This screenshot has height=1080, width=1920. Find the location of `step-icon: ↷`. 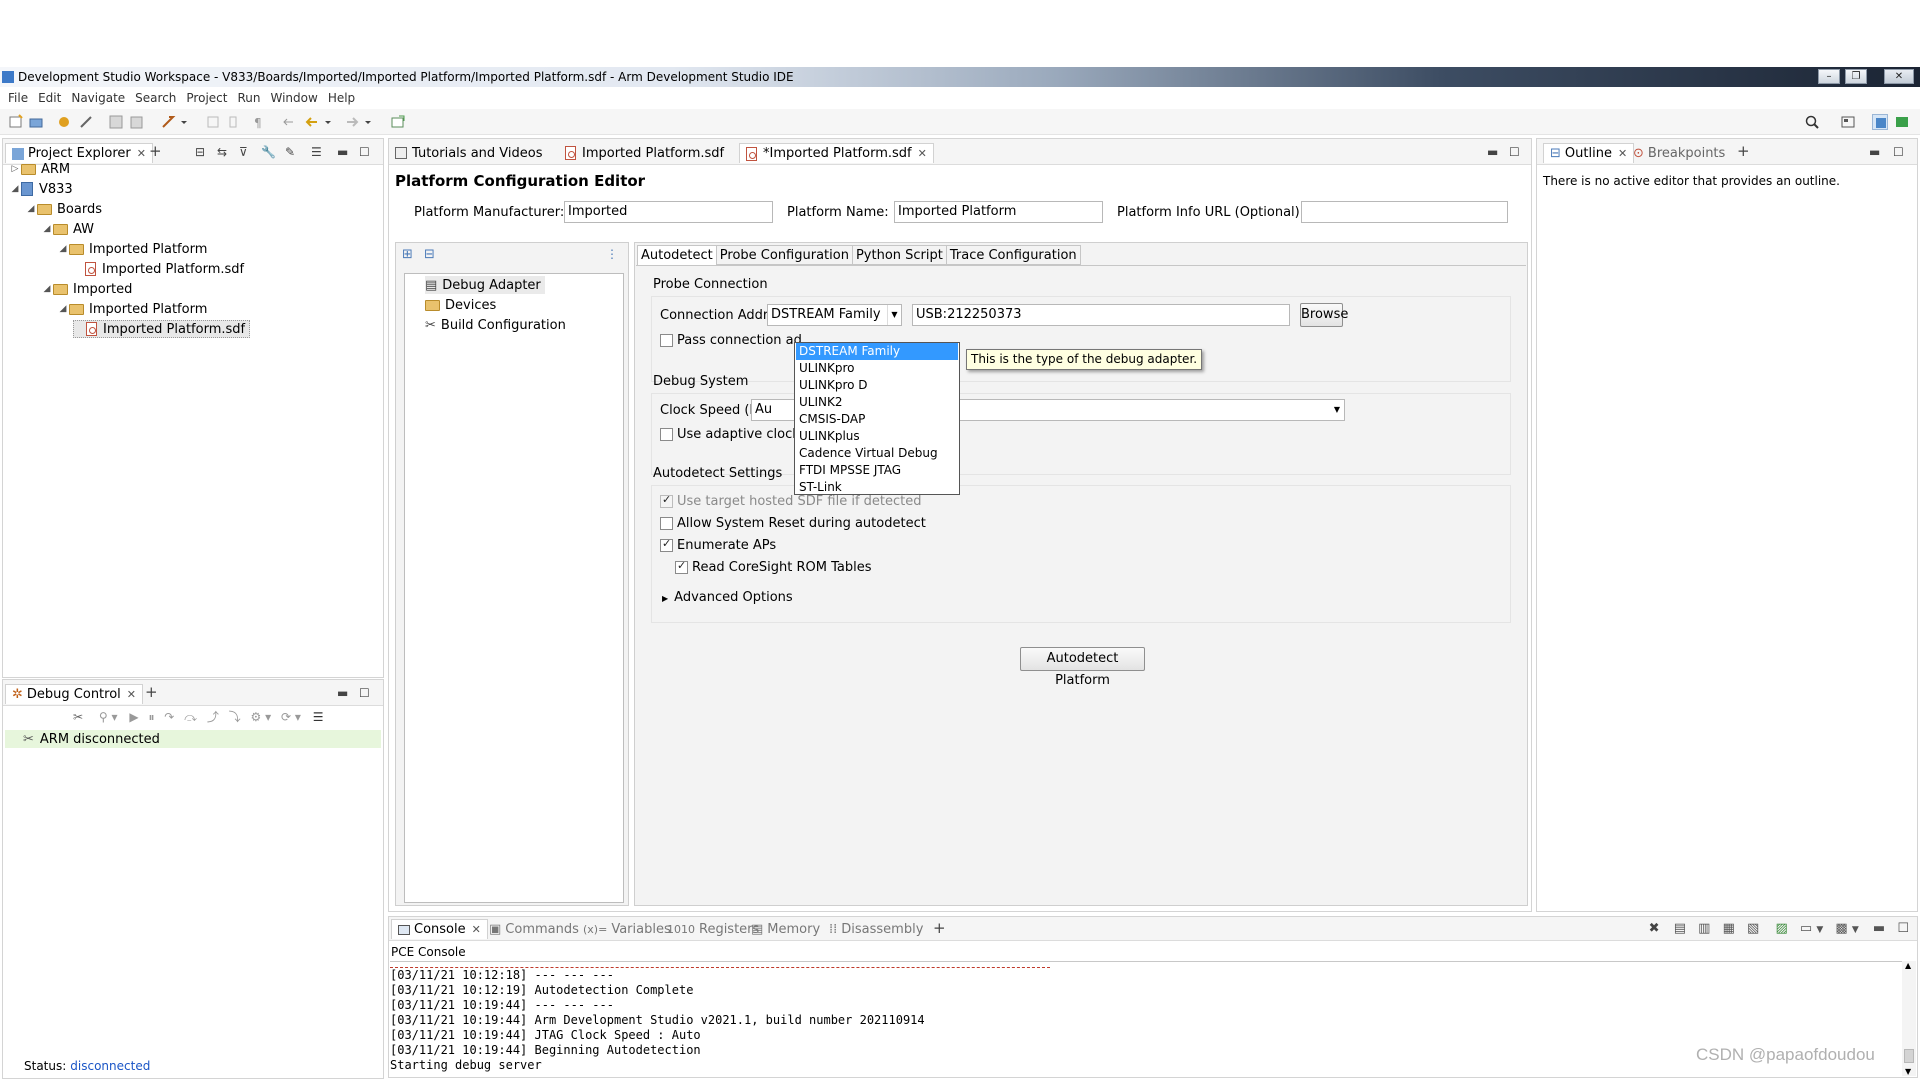

step-icon: ↷ is located at coordinates (169, 717).